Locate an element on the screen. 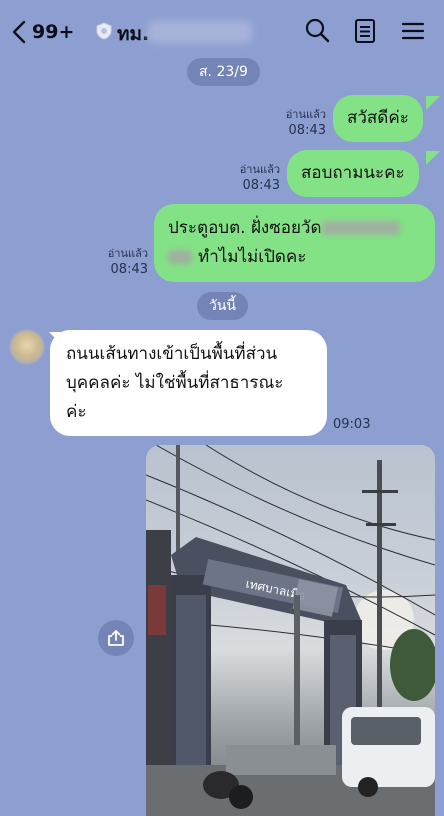 This screenshot has height=816, width=444. chat-header: 99+ ทม. is located at coordinates (222, 31).